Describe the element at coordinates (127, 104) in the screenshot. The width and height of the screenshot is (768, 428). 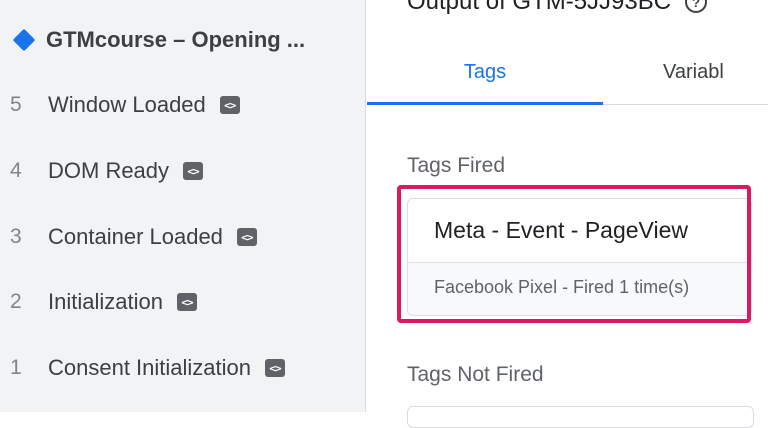
I see `event-label: Window Loaded` at that location.